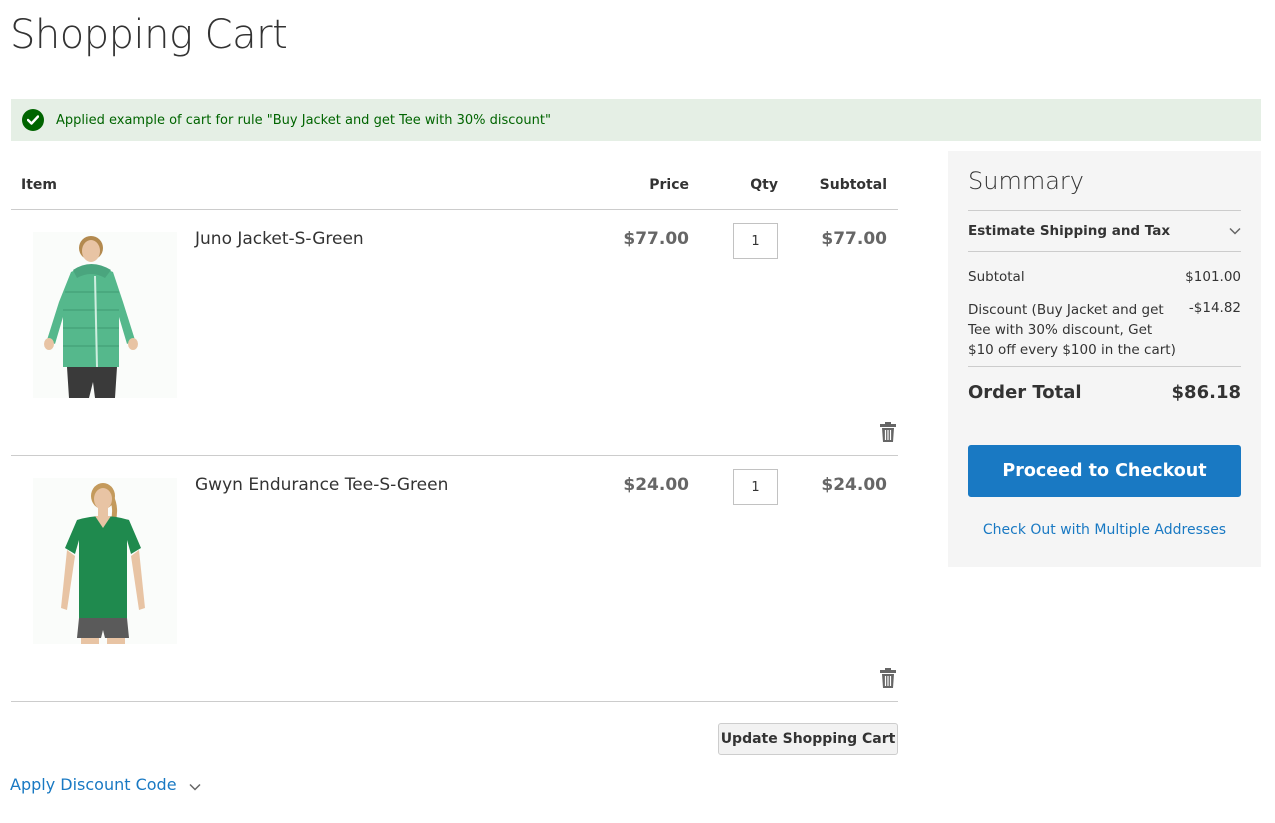 This screenshot has height=823, width=1275. Describe the element at coordinates (1104, 279) in the screenshot. I see `summary-subtotal-row: Subtotal $101.00` at that location.